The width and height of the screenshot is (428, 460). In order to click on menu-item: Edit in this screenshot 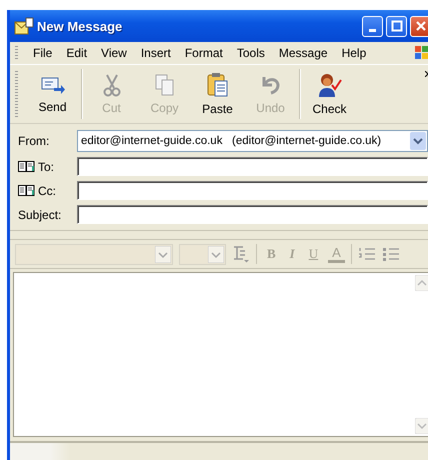, I will do `click(76, 53)`.